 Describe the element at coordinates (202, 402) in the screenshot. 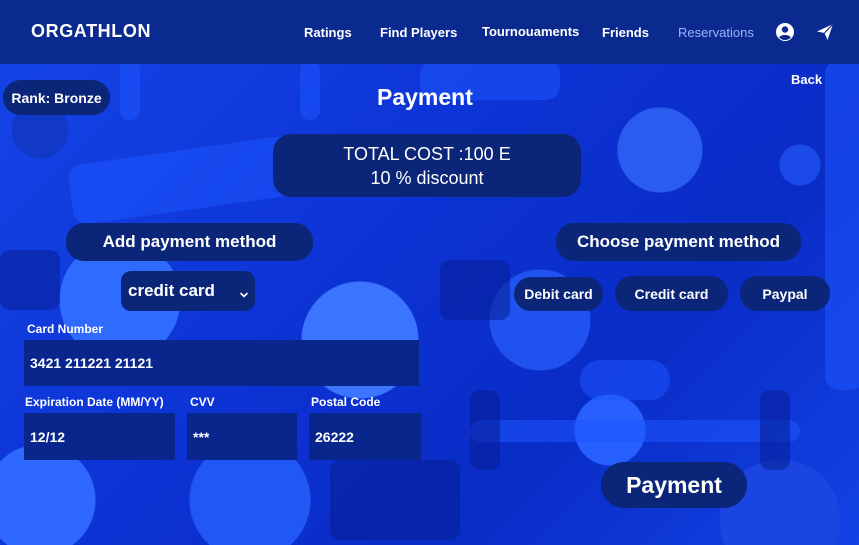

I see `cvv-label: CVV` at that location.